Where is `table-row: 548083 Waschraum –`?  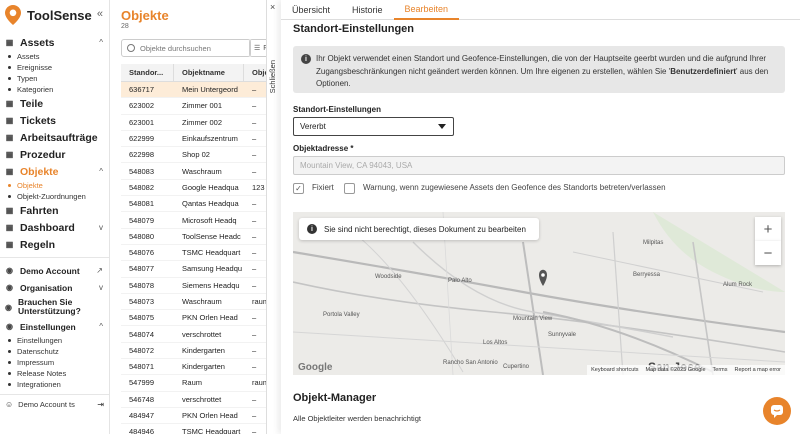 table-row: 548083 Waschraum – is located at coordinates (196, 171).